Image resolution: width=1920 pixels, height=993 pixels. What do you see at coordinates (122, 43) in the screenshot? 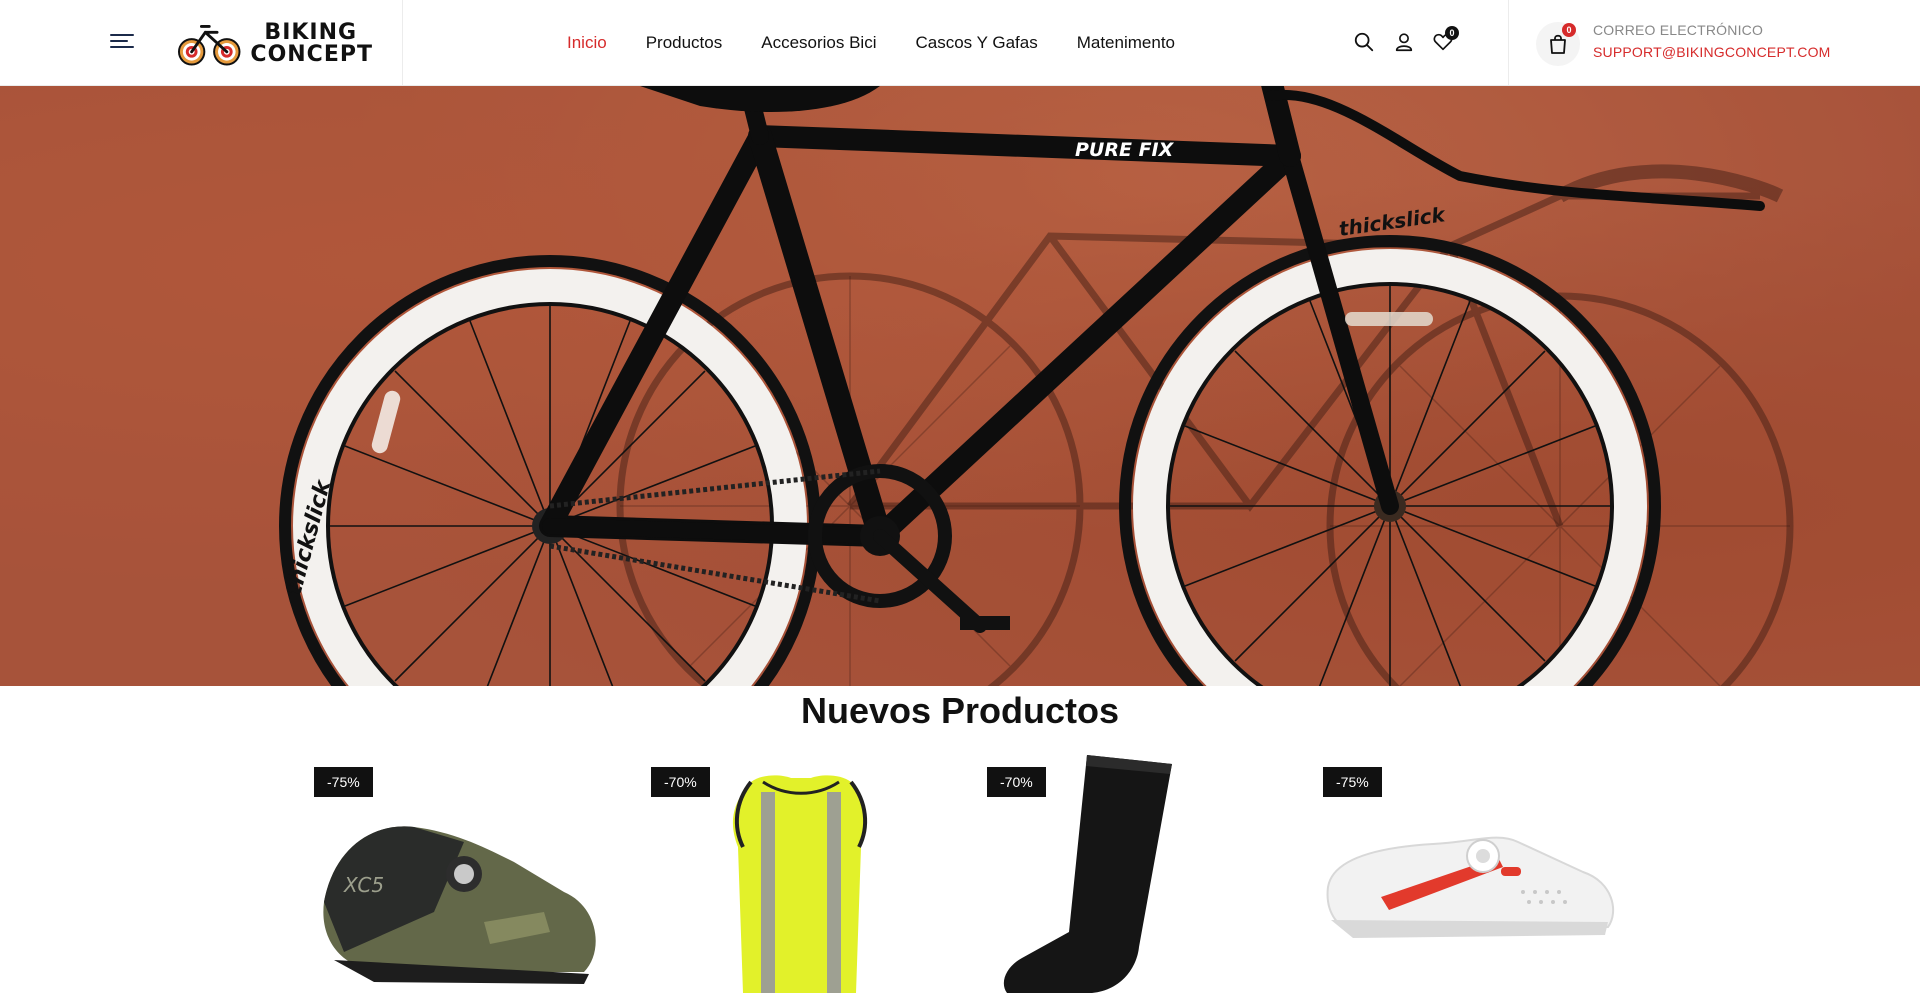
I see `menu-icon` at bounding box center [122, 43].